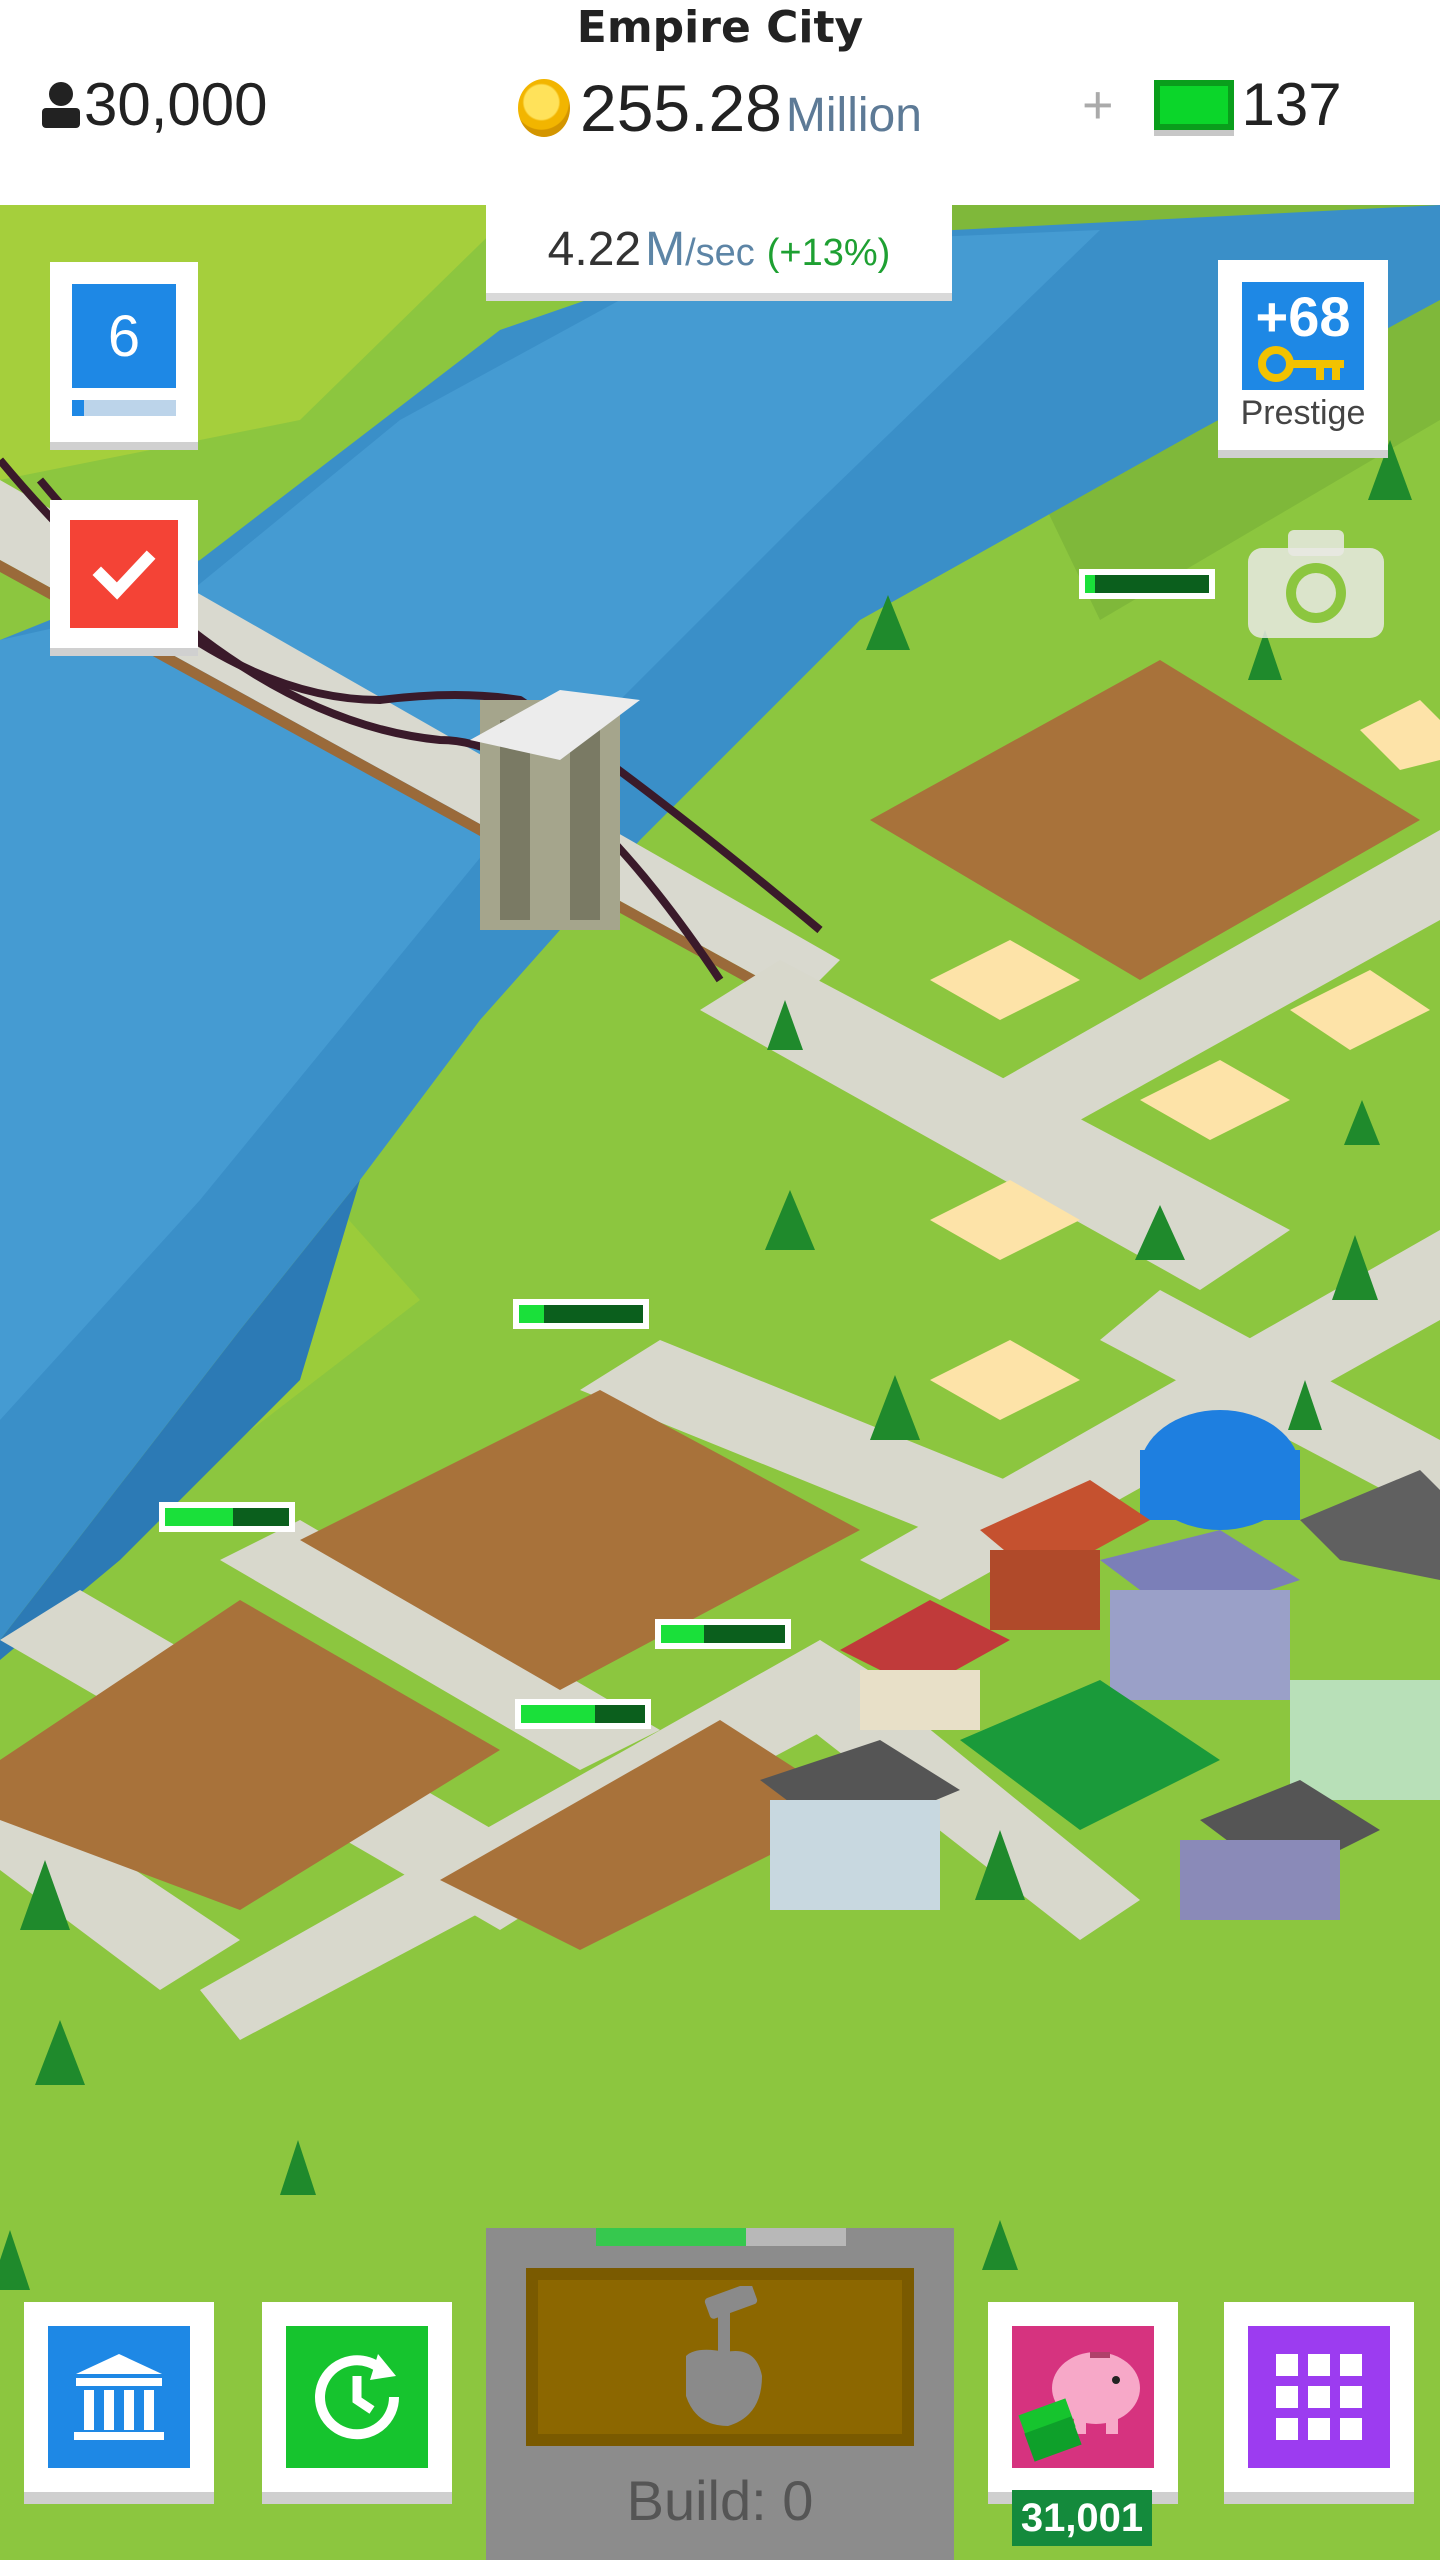  I want to click on level-progress-bar, so click(124, 408).